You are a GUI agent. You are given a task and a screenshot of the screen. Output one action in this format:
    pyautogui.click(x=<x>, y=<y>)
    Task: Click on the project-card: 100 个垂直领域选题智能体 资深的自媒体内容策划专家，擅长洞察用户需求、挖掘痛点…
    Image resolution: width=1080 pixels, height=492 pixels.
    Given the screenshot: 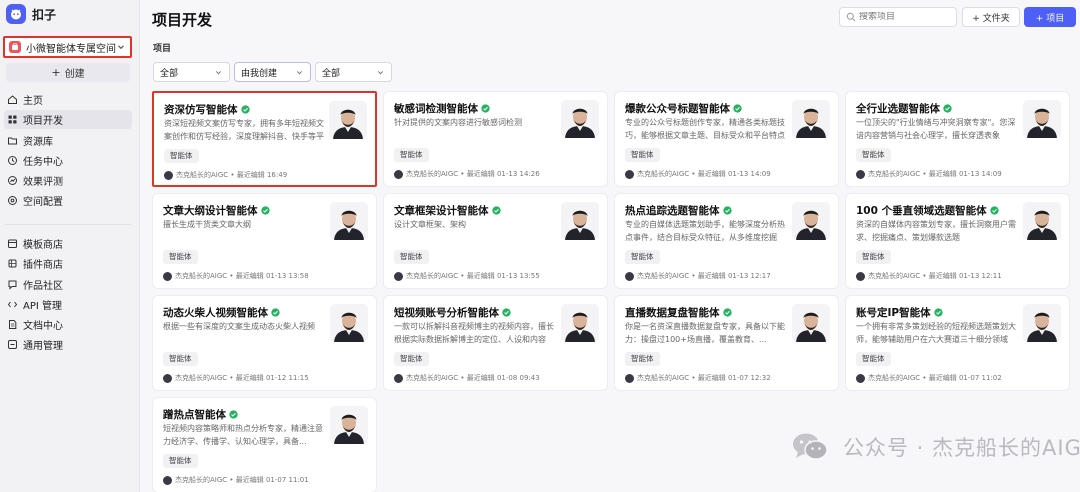 What is the action you would take?
    pyautogui.click(x=957, y=241)
    